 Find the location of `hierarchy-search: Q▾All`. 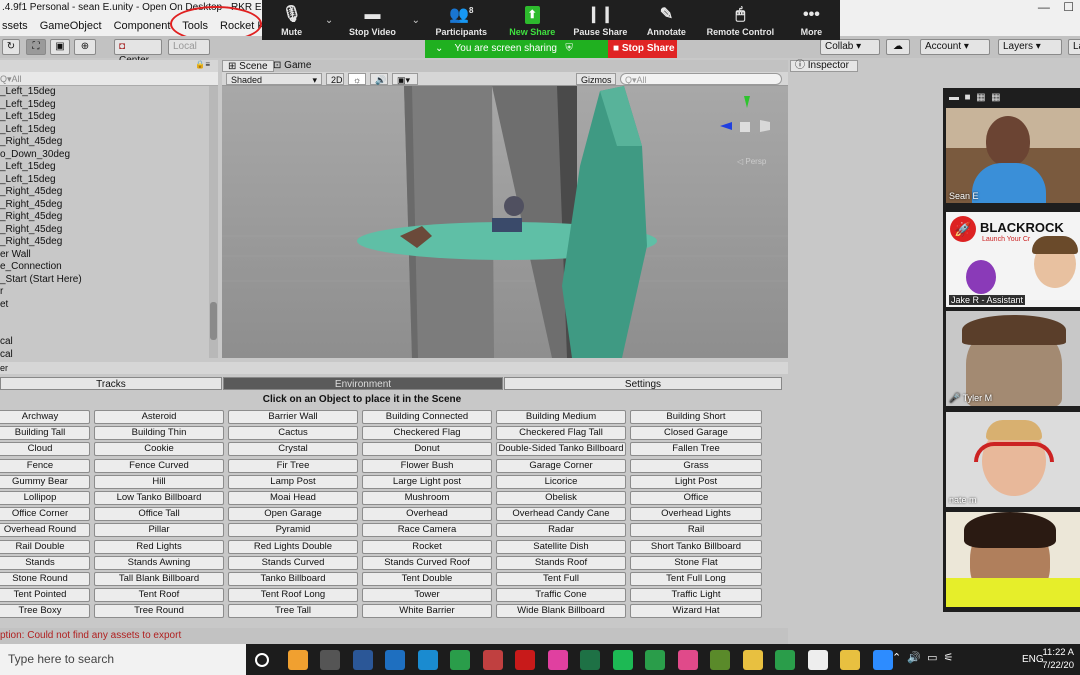

hierarchy-search: Q▾All is located at coordinates (109, 79).